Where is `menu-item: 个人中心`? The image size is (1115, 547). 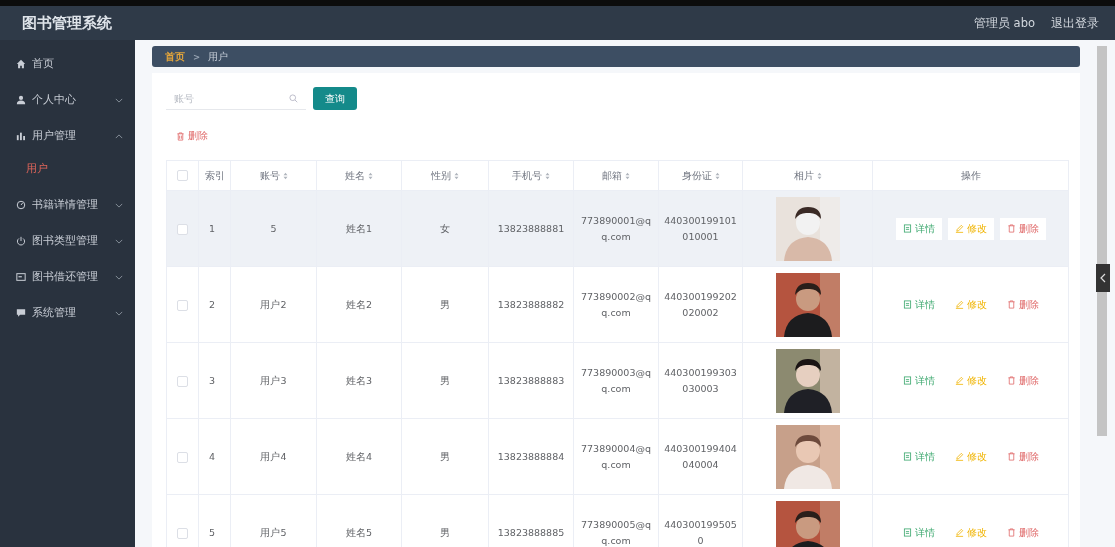 menu-item: 个人中心 is located at coordinates (67, 100).